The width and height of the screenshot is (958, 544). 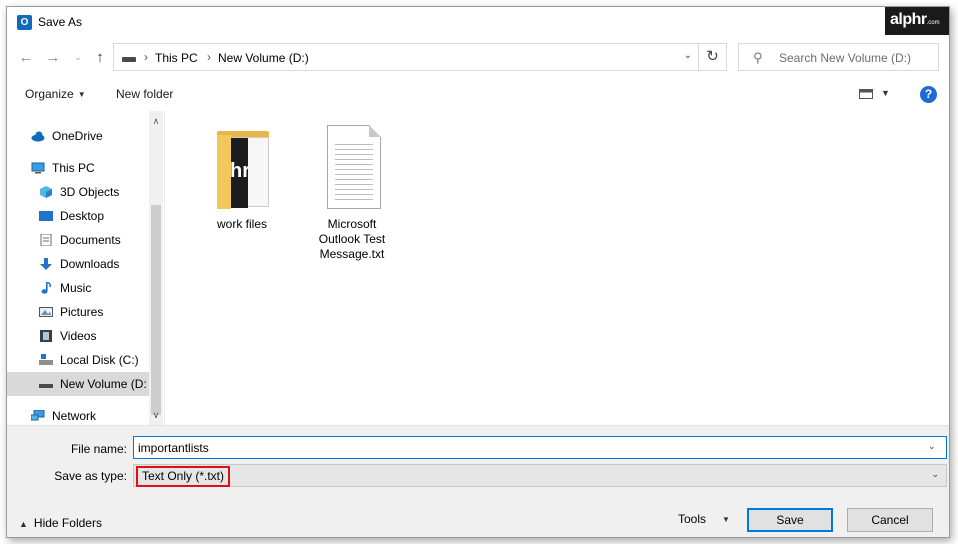 What do you see at coordinates (38, 168) in the screenshot?
I see `computer-icon` at bounding box center [38, 168].